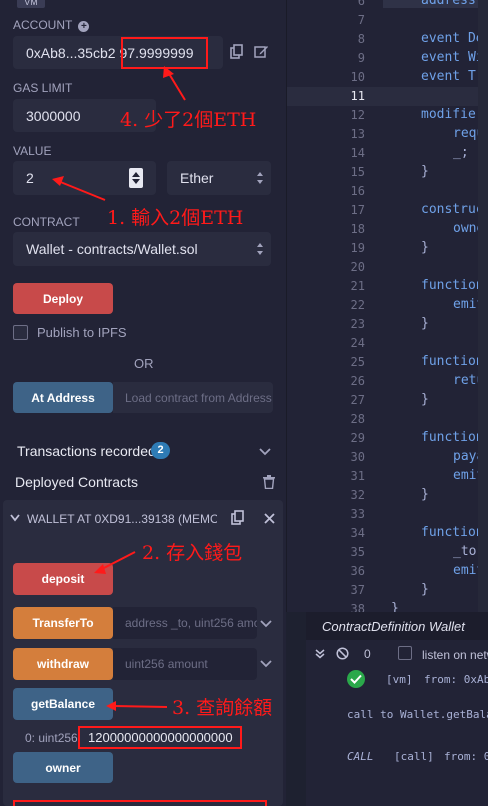 This screenshot has height=806, width=488. Describe the element at coordinates (175, 218) in the screenshot. I see `annotation-input-value: 1. 輸入2個ETH` at that location.